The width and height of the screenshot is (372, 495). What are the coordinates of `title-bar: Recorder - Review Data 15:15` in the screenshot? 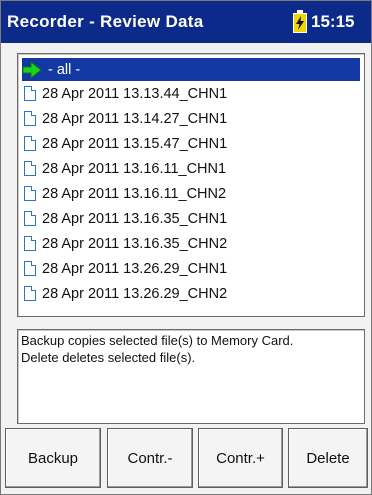 It's located at (186, 22).